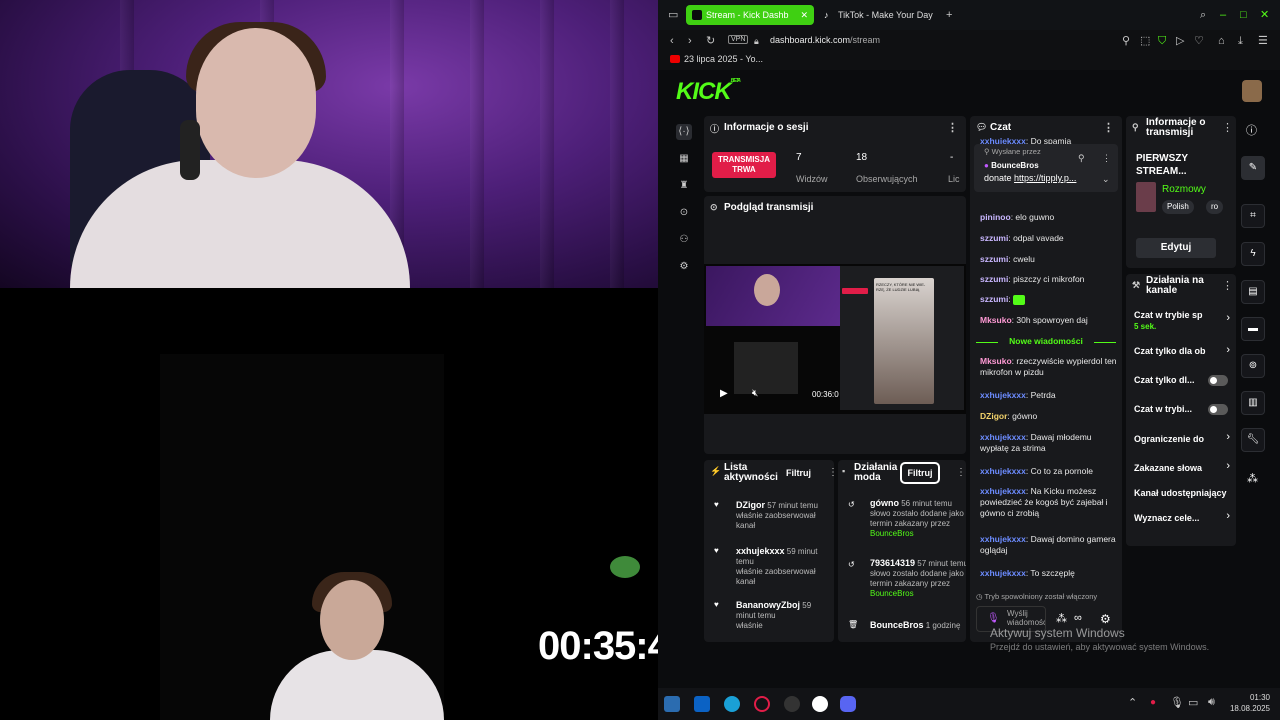 This screenshot has width=1280, height=720. What do you see at coordinates (1078, 618) in the screenshot?
I see `link-icon: ∞` at bounding box center [1078, 618].